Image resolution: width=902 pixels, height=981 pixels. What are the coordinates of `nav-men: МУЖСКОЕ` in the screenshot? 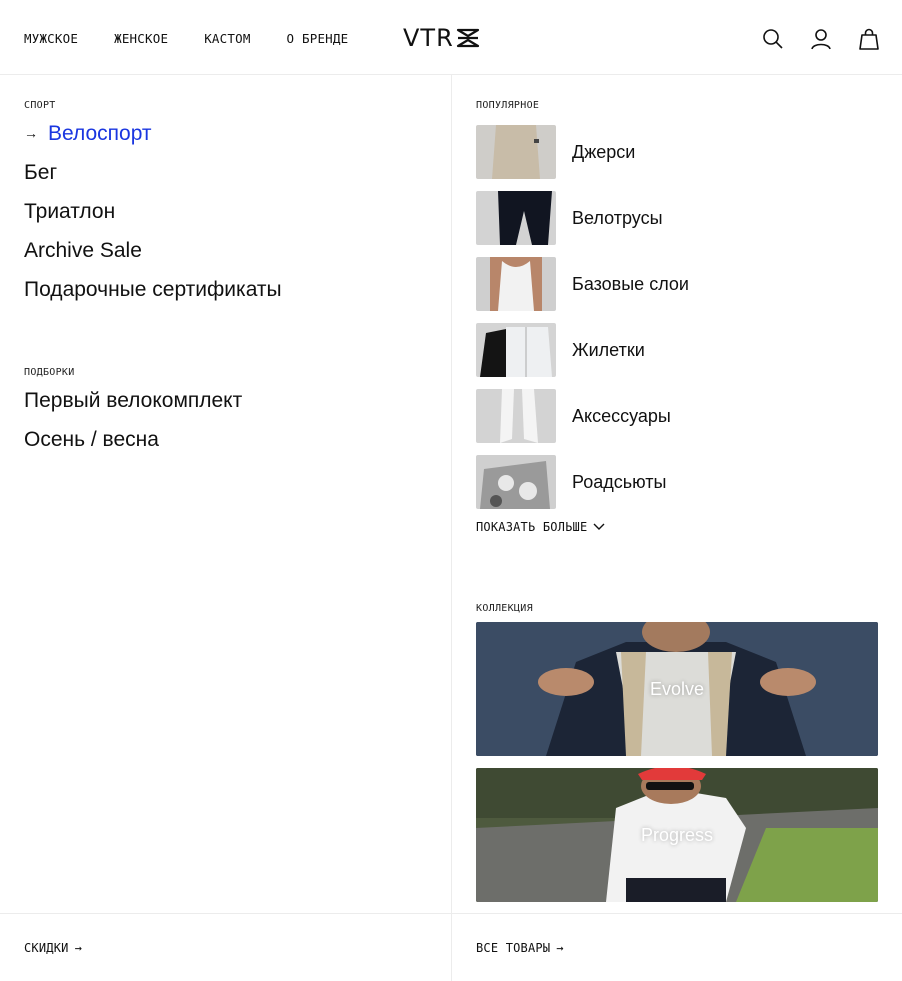 It's located at (51, 38).